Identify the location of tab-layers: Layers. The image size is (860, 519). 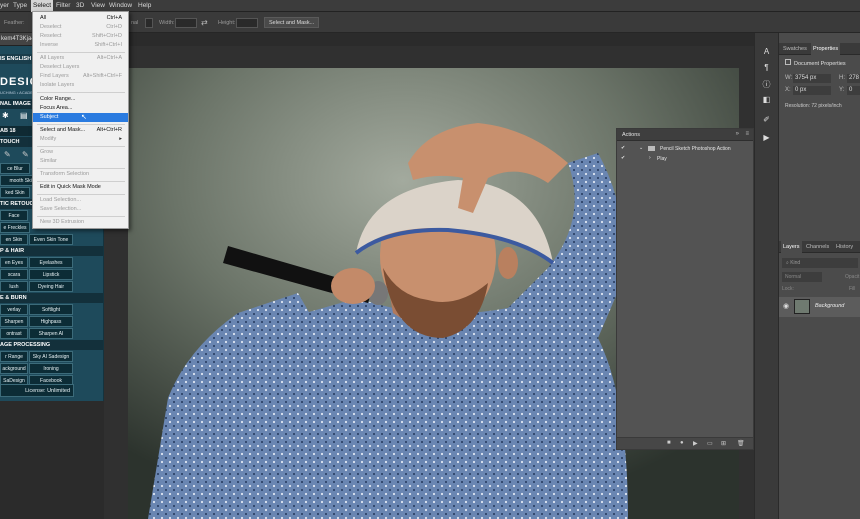
(791, 247).